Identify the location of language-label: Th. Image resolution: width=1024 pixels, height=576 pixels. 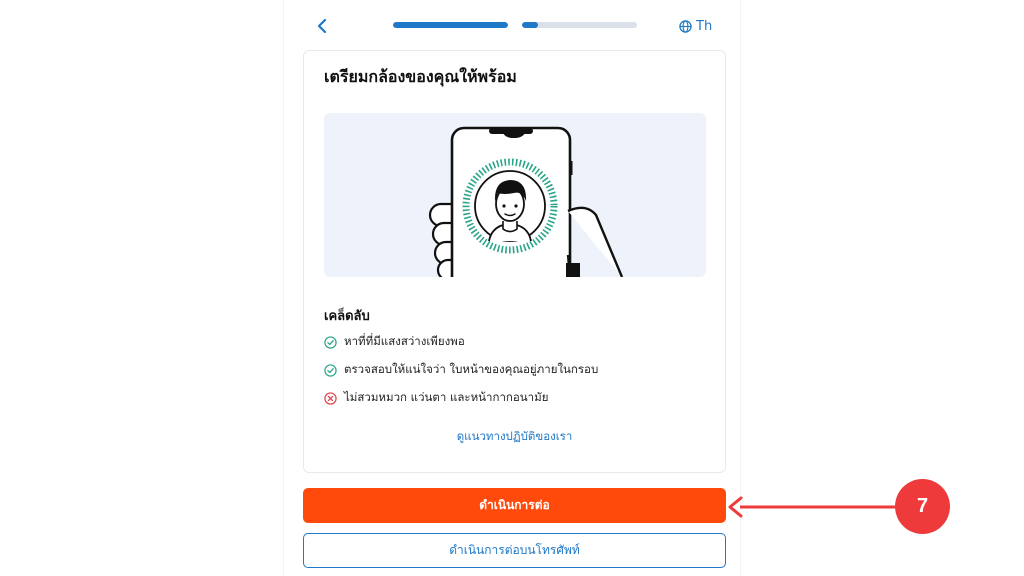
(704, 26).